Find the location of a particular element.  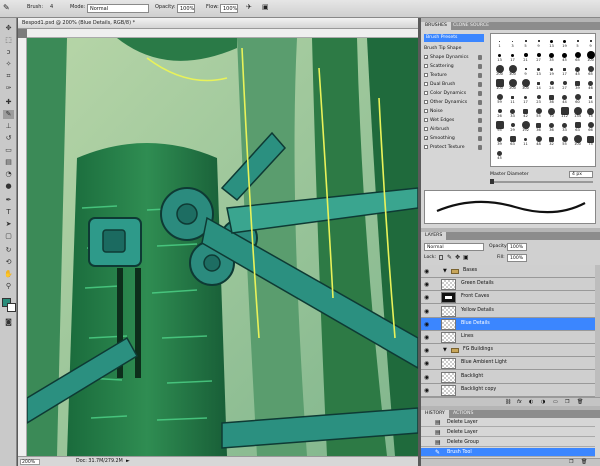

brush-tip-cell: 46 is located at coordinates (589, 85).